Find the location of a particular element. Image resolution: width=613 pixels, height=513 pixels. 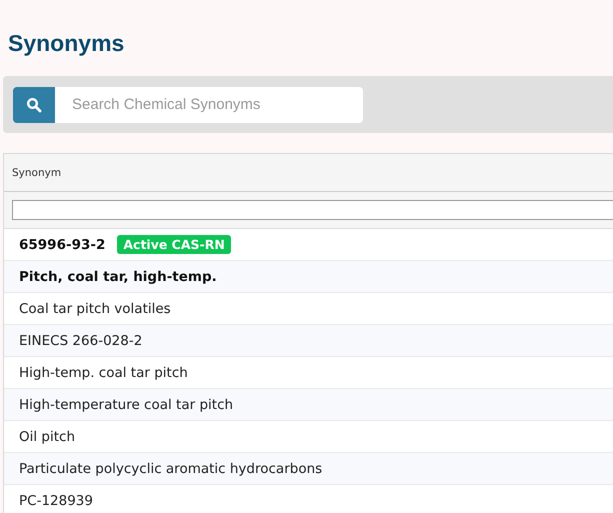

table-cell: High-temperature coal tar pitch is located at coordinates (126, 404).